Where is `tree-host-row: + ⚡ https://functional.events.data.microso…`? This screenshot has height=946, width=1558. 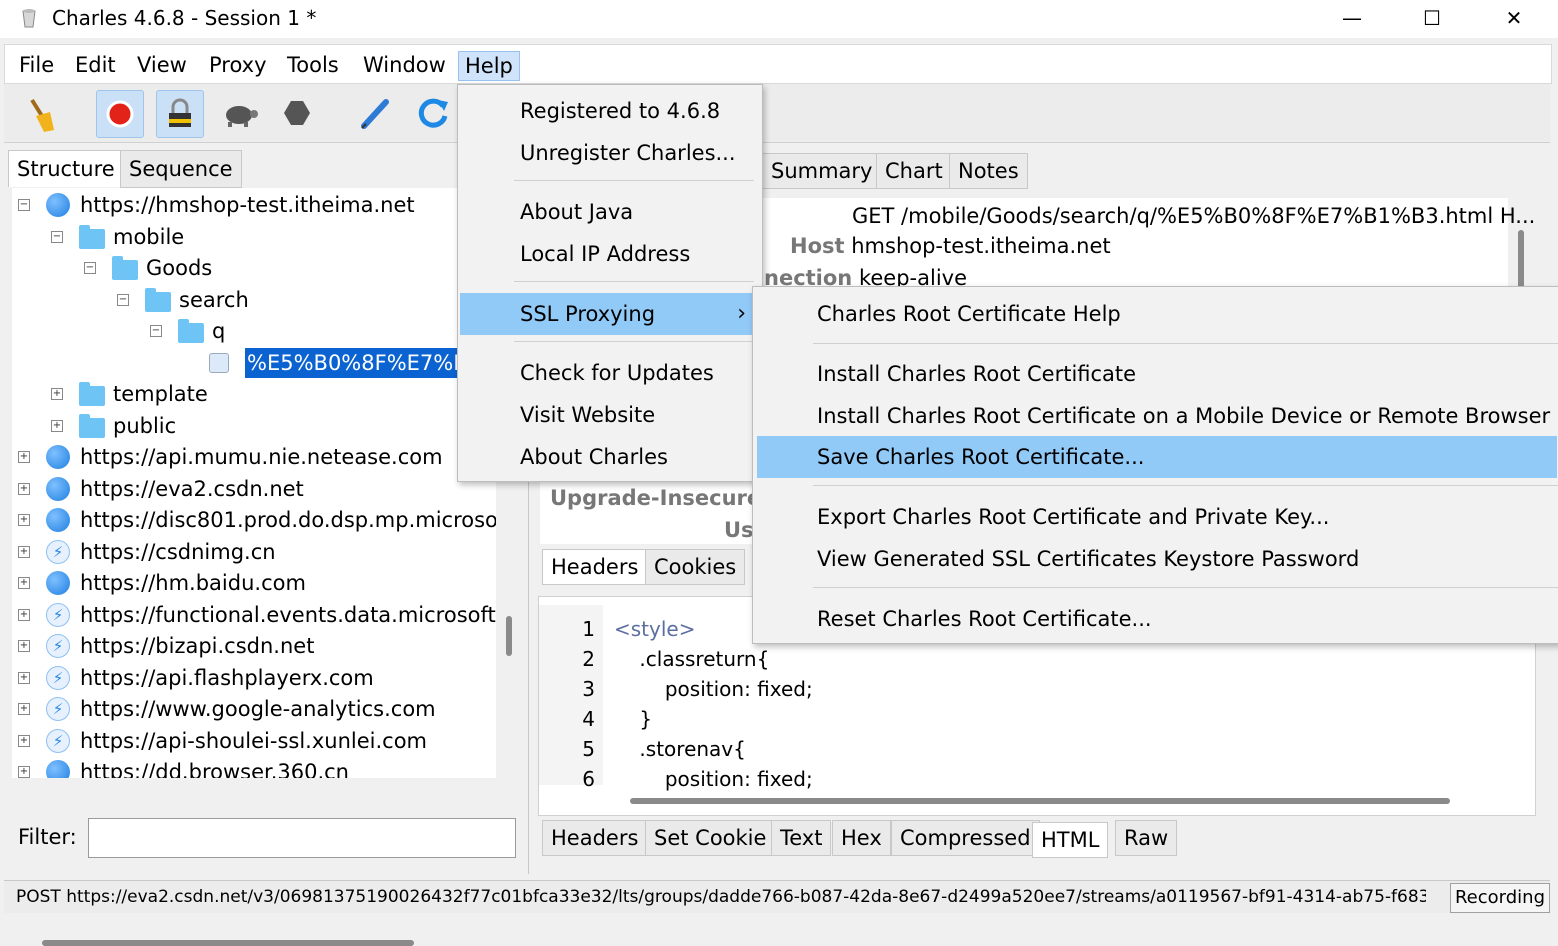 tree-host-row: + ⚡ https://functional.events.data.microso… is located at coordinates (254, 615).